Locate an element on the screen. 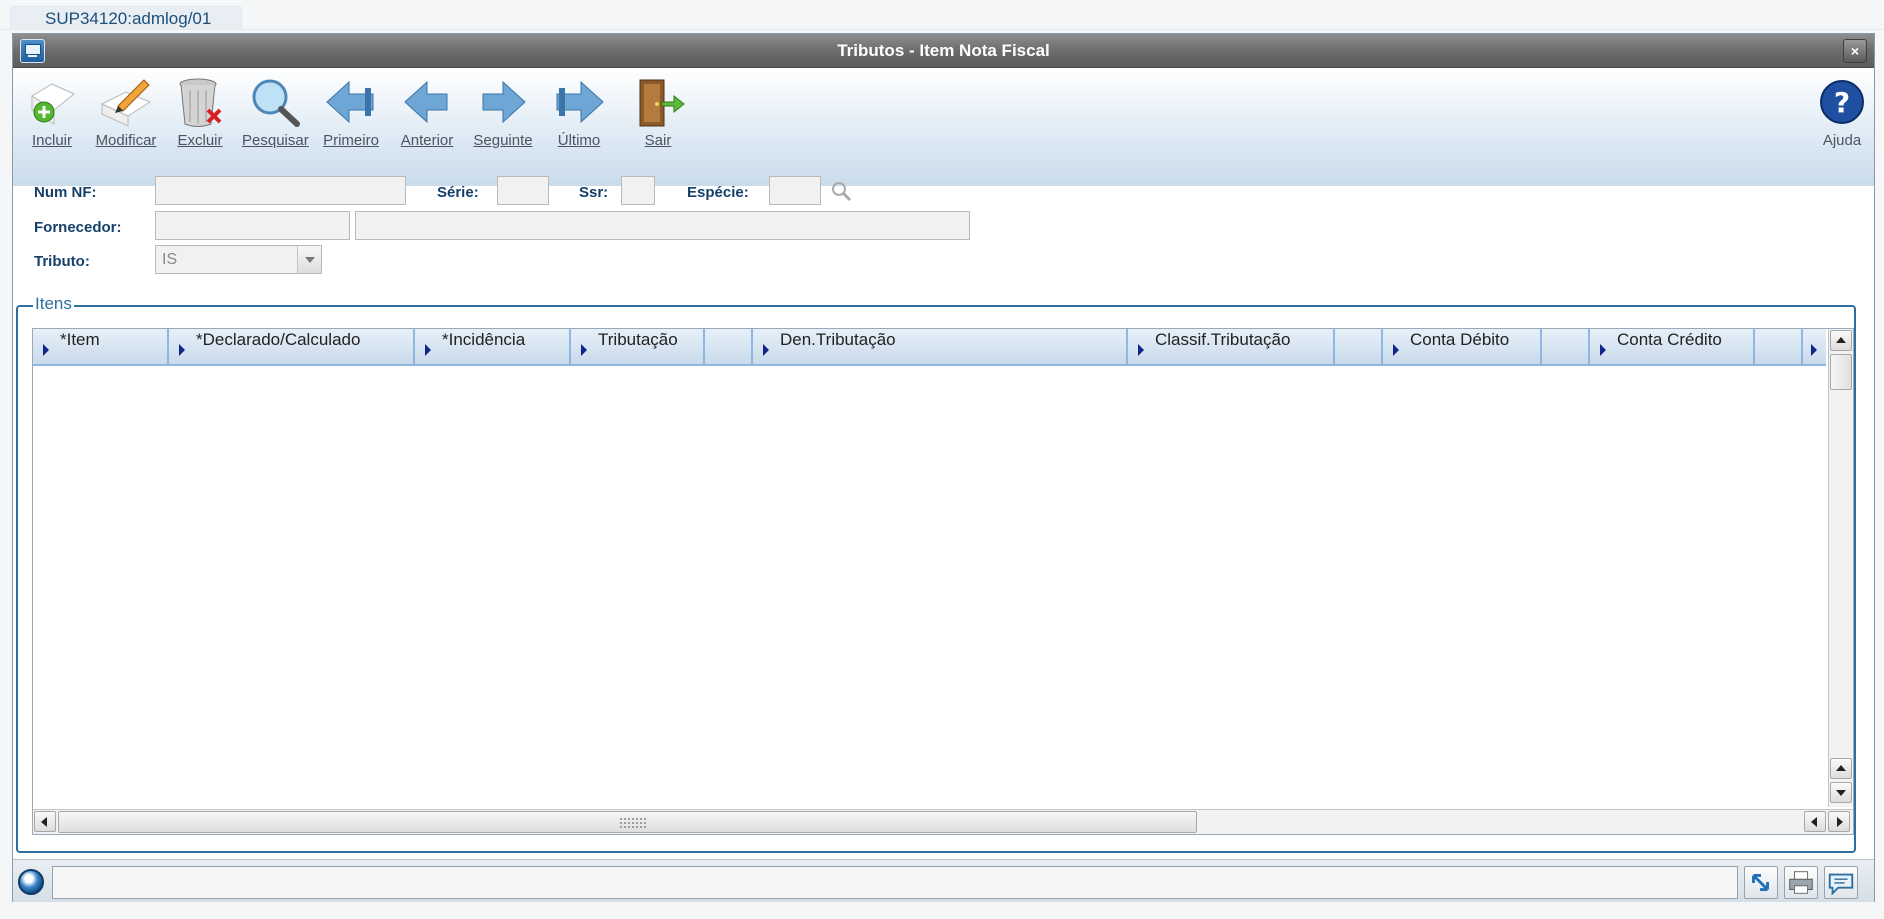  help-button: ? Ajuda is located at coordinates (1842, 112).